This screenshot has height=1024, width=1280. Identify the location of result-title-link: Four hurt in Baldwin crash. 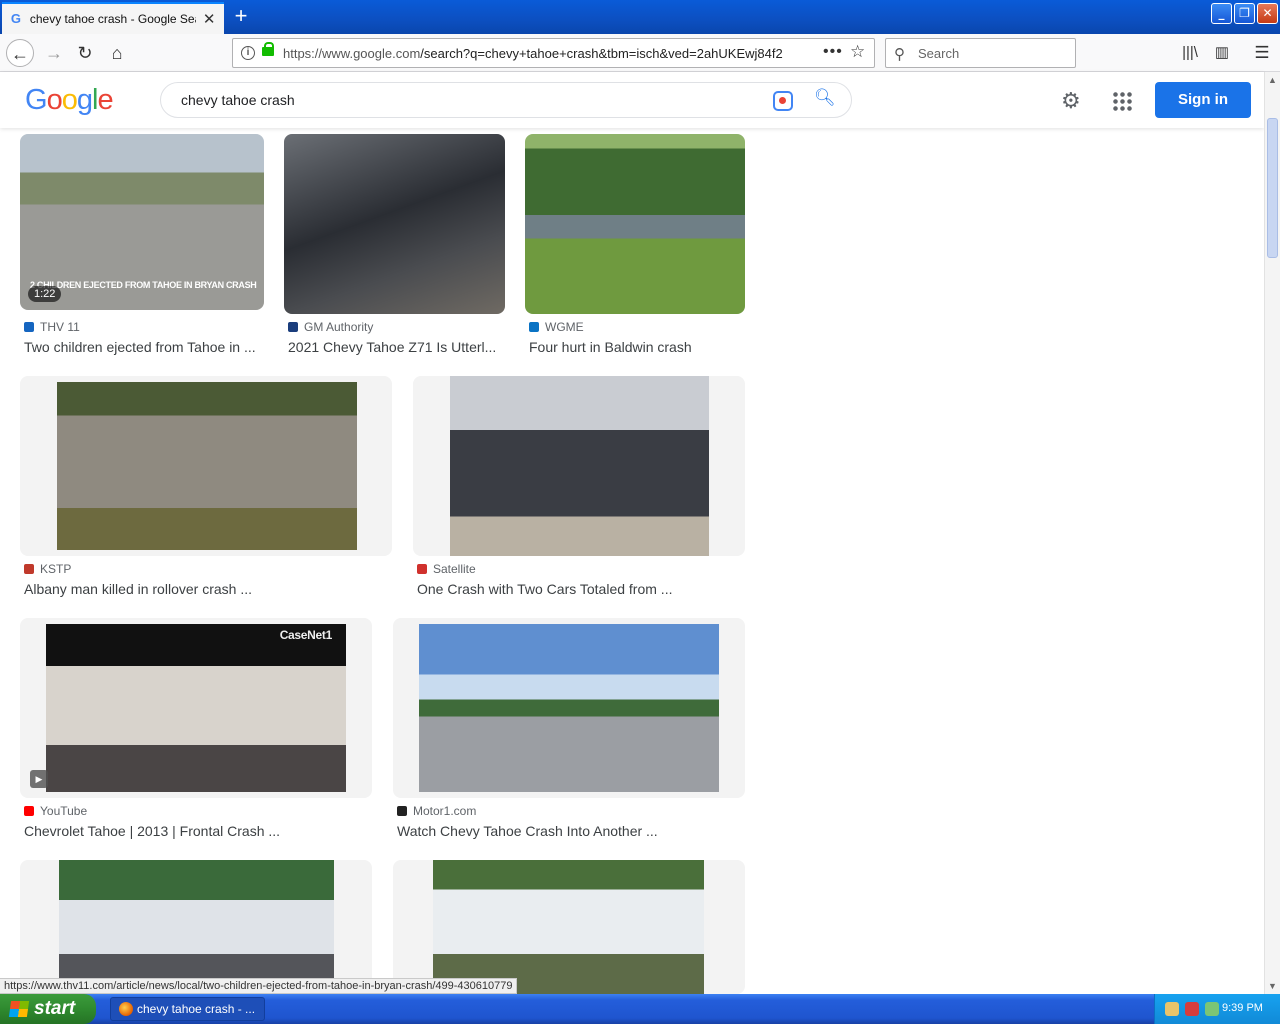
(610, 347).